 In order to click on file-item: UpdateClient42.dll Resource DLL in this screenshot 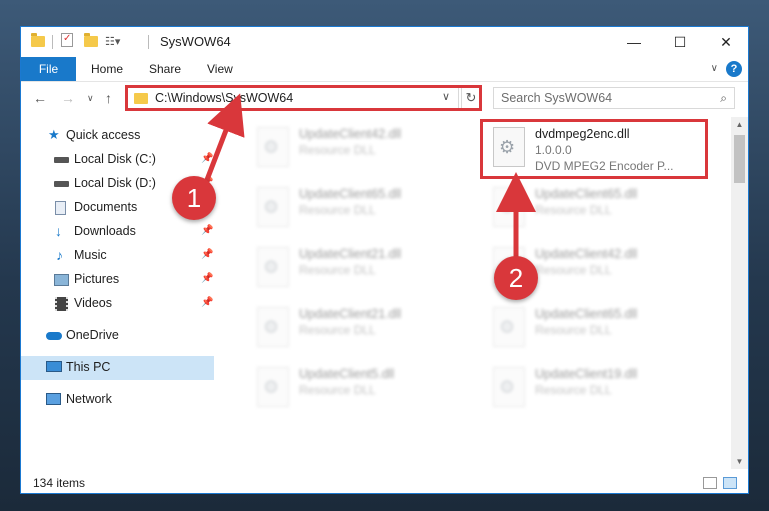, I will do `click(361, 151)`.